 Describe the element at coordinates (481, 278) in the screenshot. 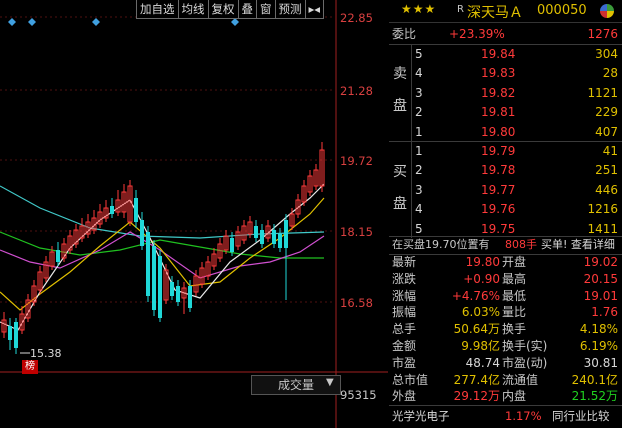

I see `stat-value: +0.90` at that location.